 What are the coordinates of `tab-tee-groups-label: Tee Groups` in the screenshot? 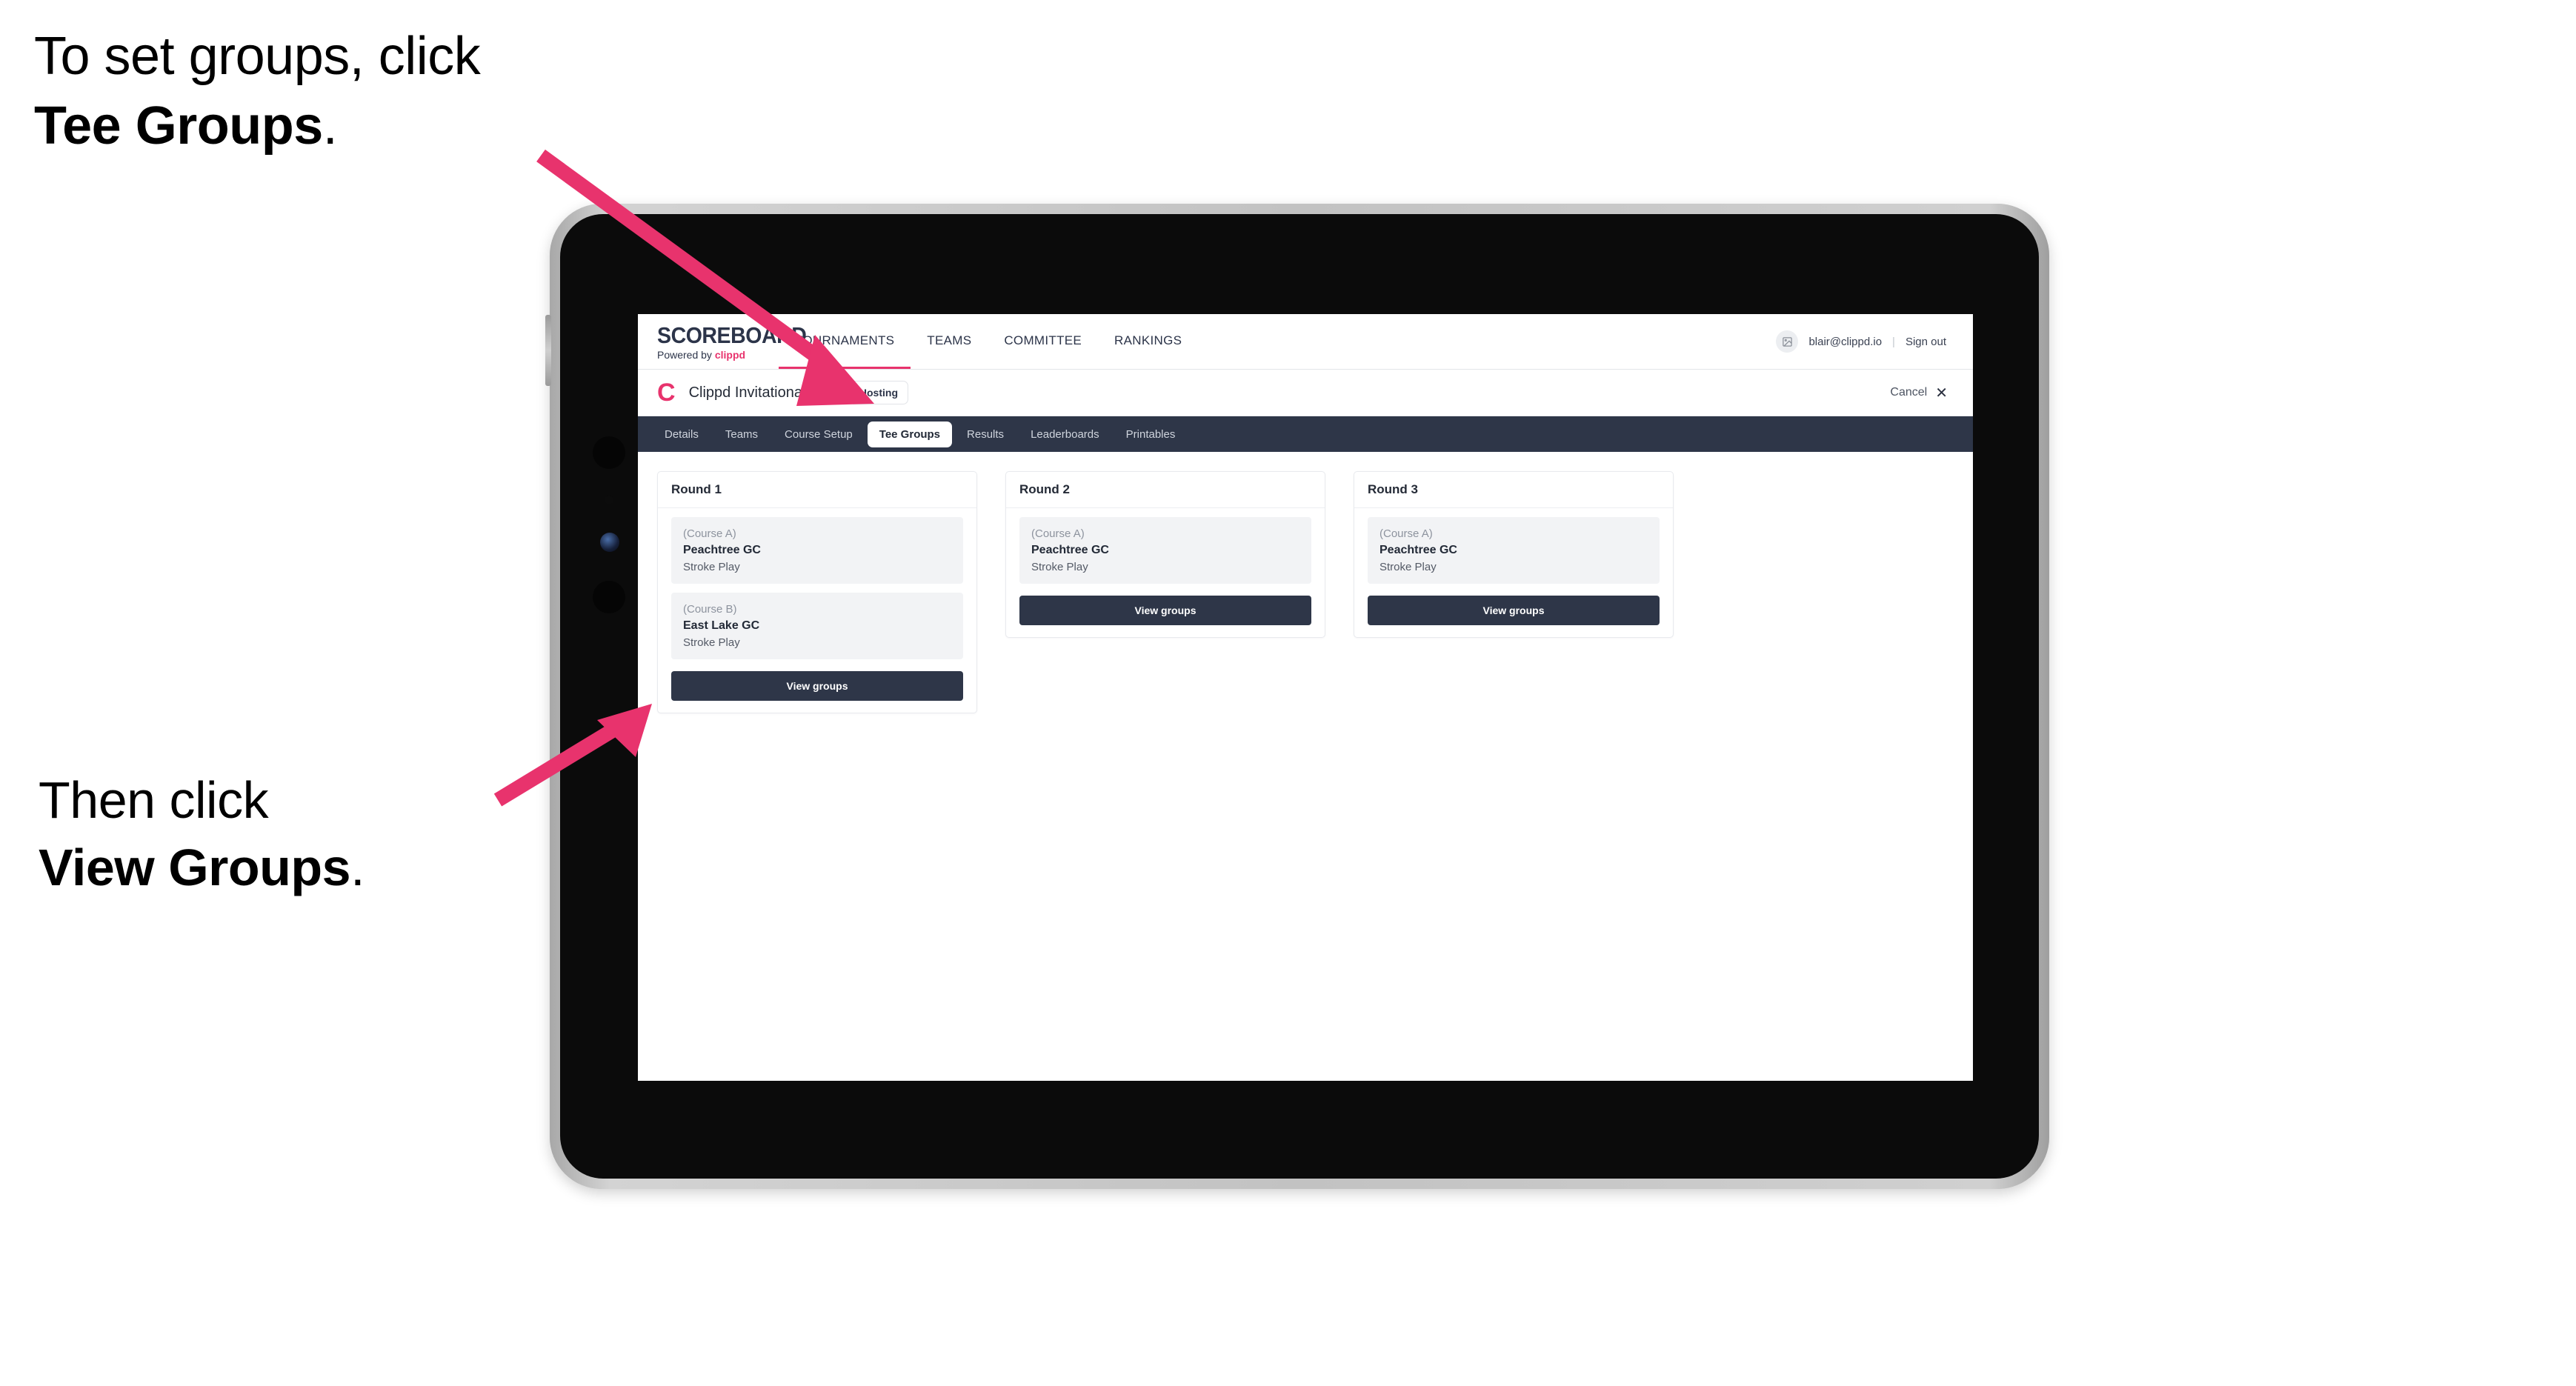 It's located at (910, 434).